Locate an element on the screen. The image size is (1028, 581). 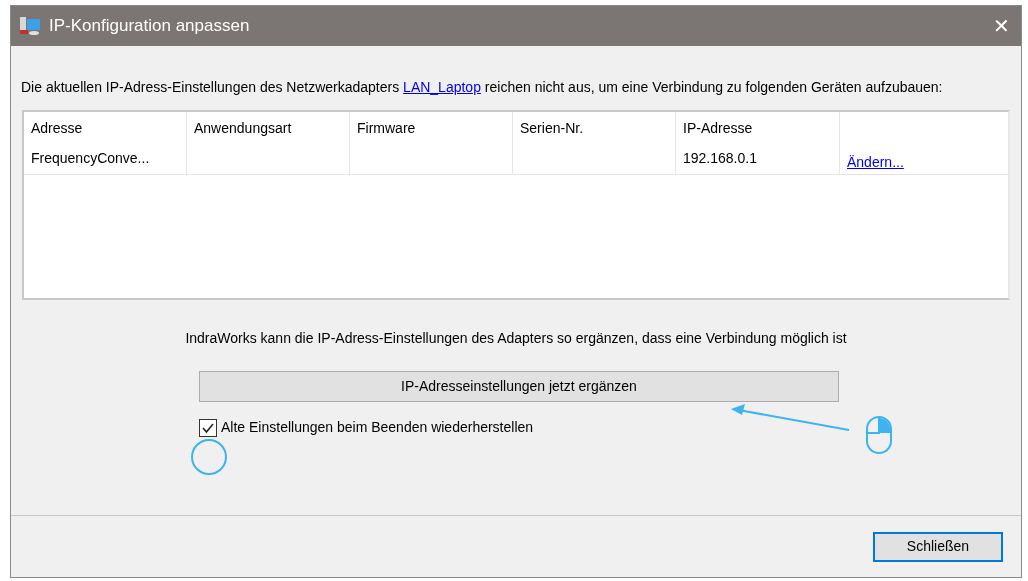
column-header: IP-Adresse is located at coordinates (758, 128).